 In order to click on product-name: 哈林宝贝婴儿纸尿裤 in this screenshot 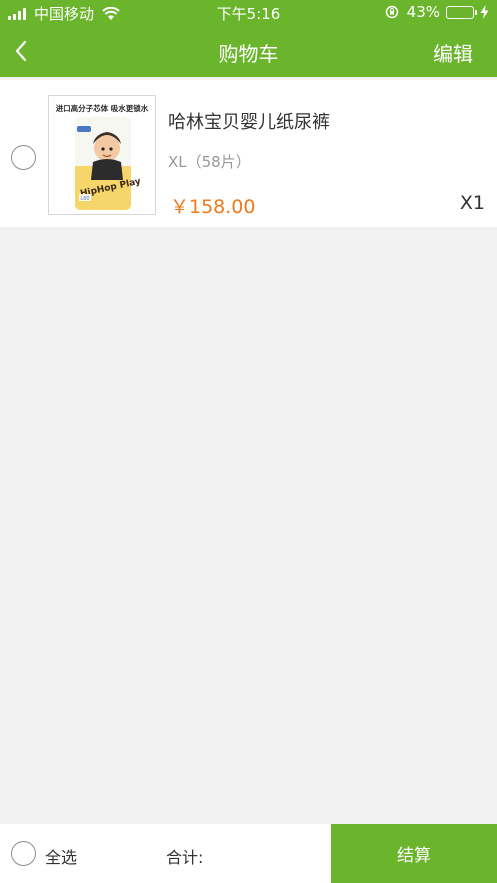, I will do `click(249, 121)`.